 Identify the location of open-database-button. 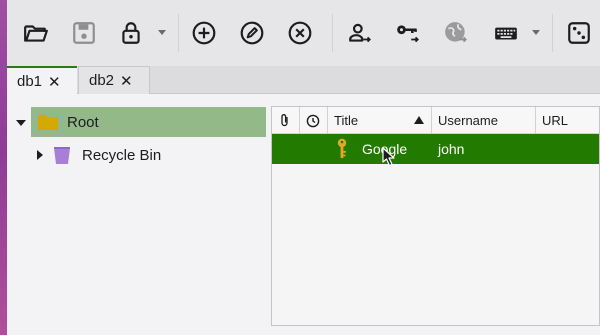
(36, 33).